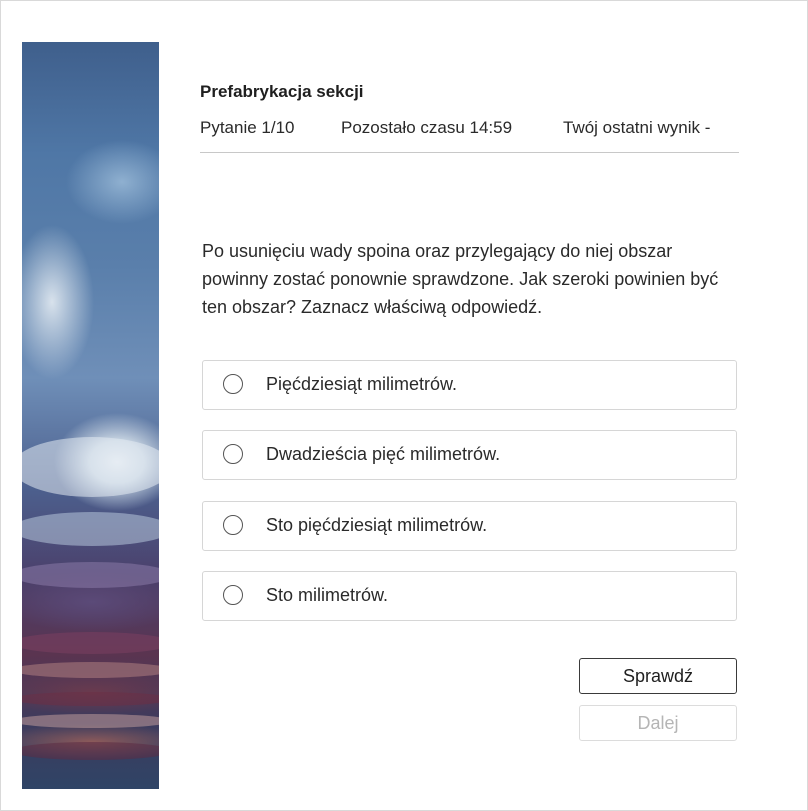 Image resolution: width=808 pixels, height=811 pixels. What do you see at coordinates (469, 152) in the screenshot?
I see `header-divider` at bounding box center [469, 152].